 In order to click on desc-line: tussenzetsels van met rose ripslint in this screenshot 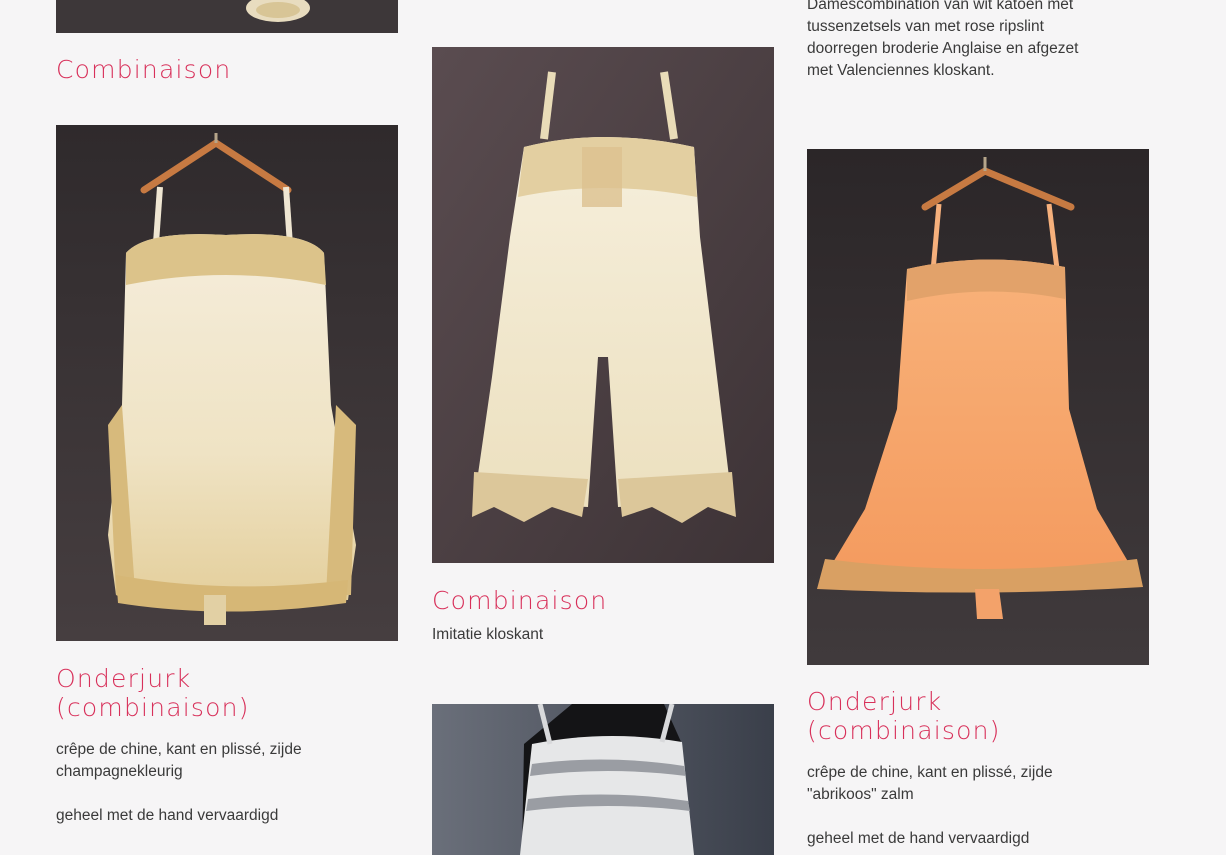, I will do `click(925, 26)`.